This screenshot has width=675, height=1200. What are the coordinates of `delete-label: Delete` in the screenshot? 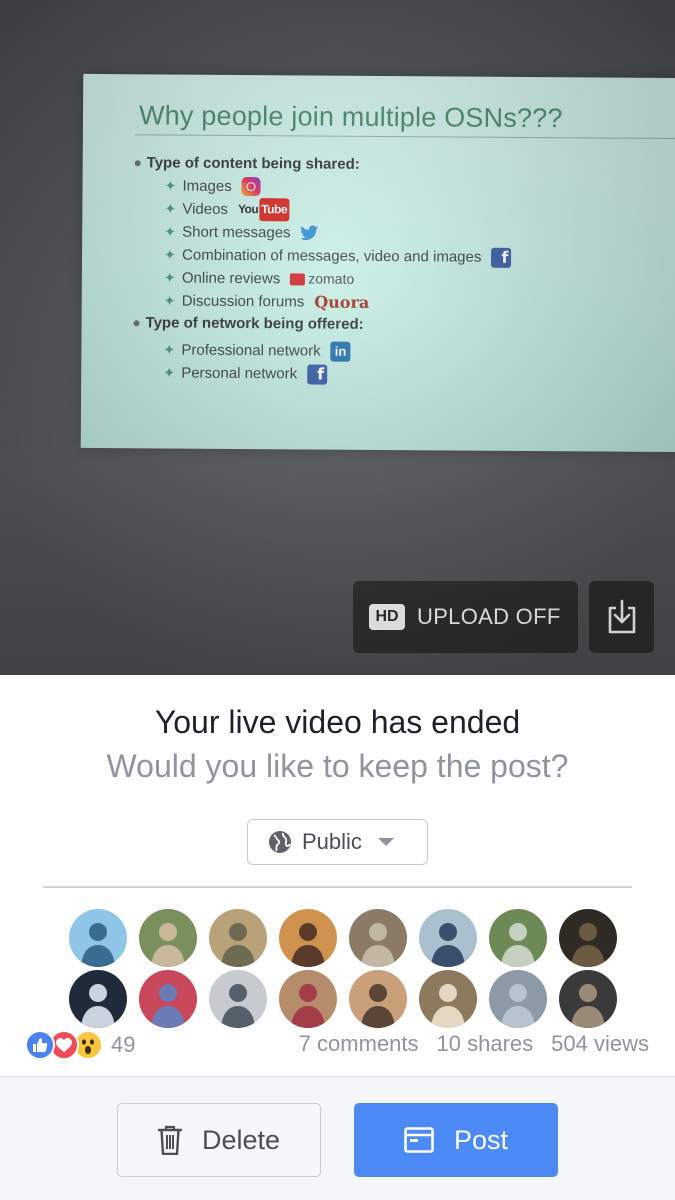 It's located at (241, 1139).